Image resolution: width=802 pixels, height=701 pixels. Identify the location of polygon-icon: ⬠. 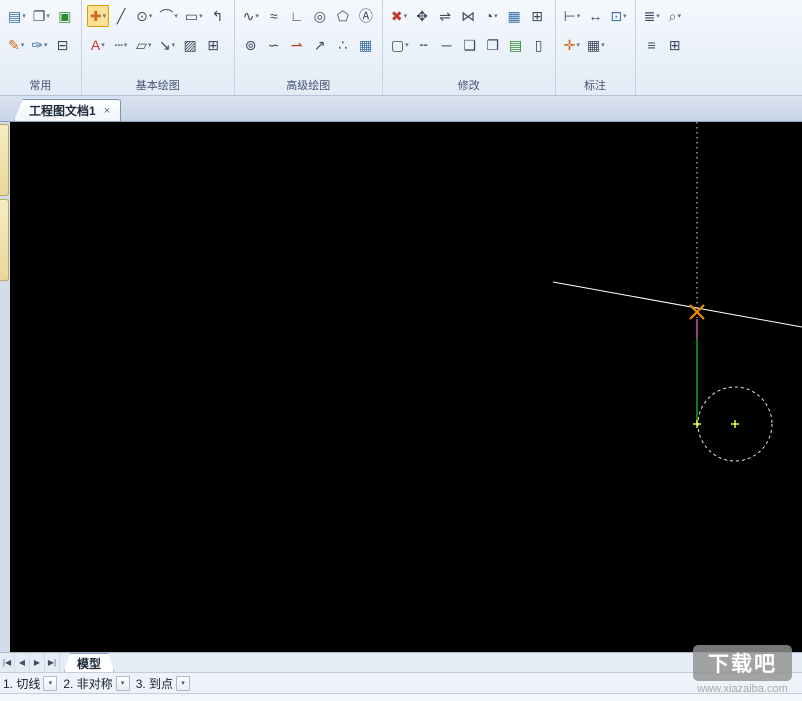
(343, 16).